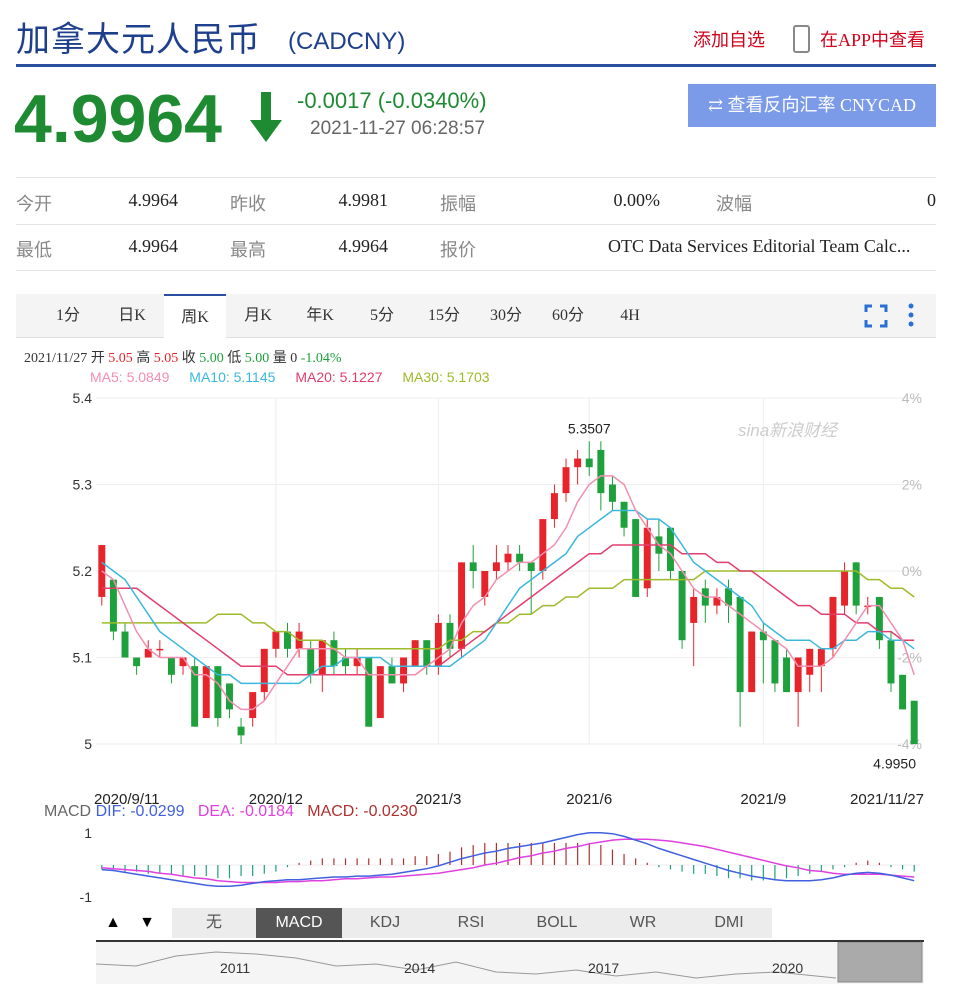 The height and width of the screenshot is (1000, 958). I want to click on open-value: 4.9964, so click(153, 200).